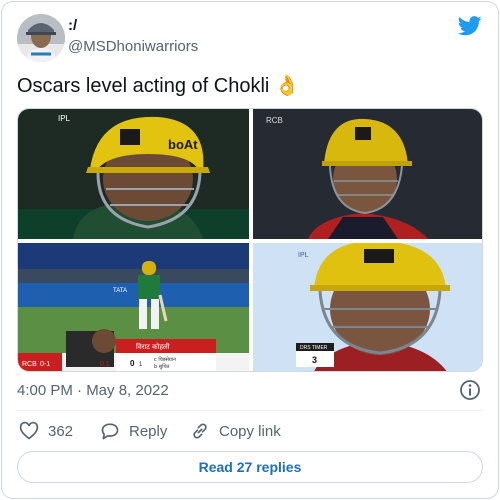  What do you see at coordinates (120, 291) in the screenshot?
I see `tata-banner: TATA` at bounding box center [120, 291].